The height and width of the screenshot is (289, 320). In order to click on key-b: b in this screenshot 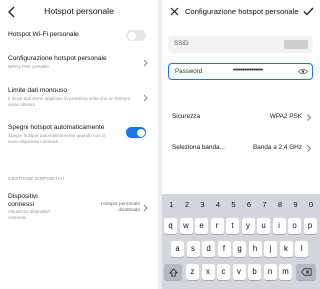, I will do `click(254, 272)`.